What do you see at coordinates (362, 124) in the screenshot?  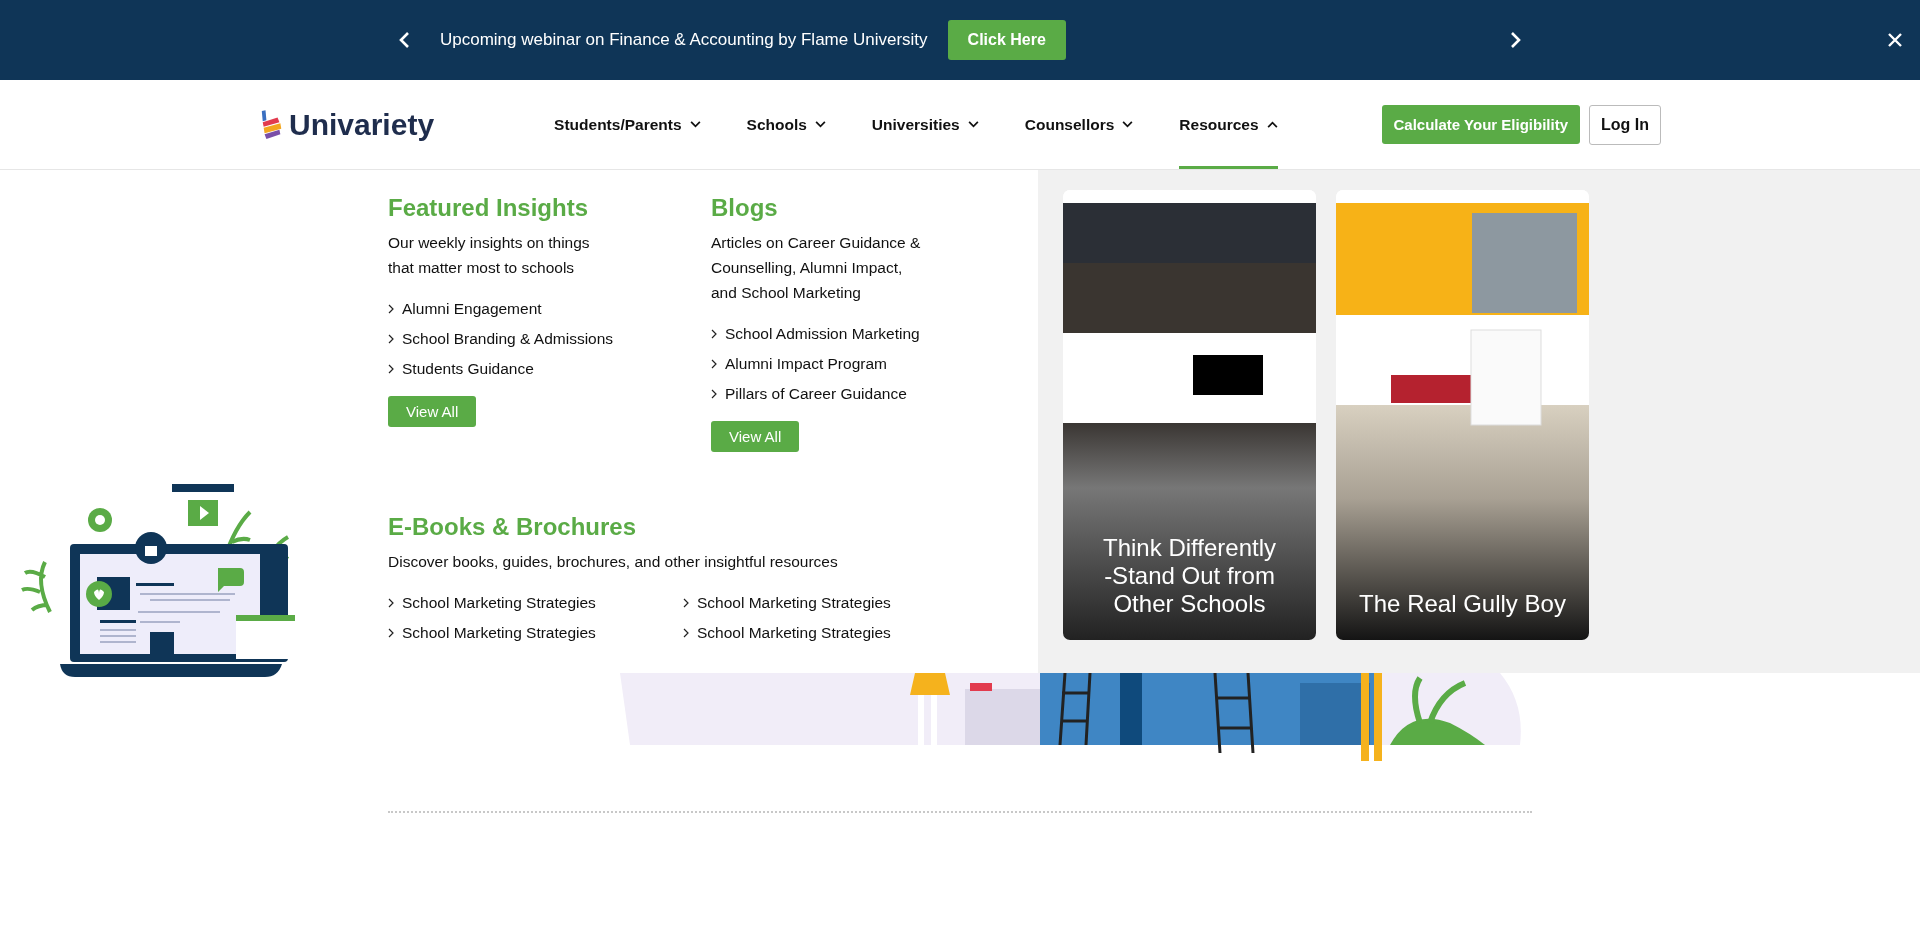 I see `logo-text: Univariety` at bounding box center [362, 124].